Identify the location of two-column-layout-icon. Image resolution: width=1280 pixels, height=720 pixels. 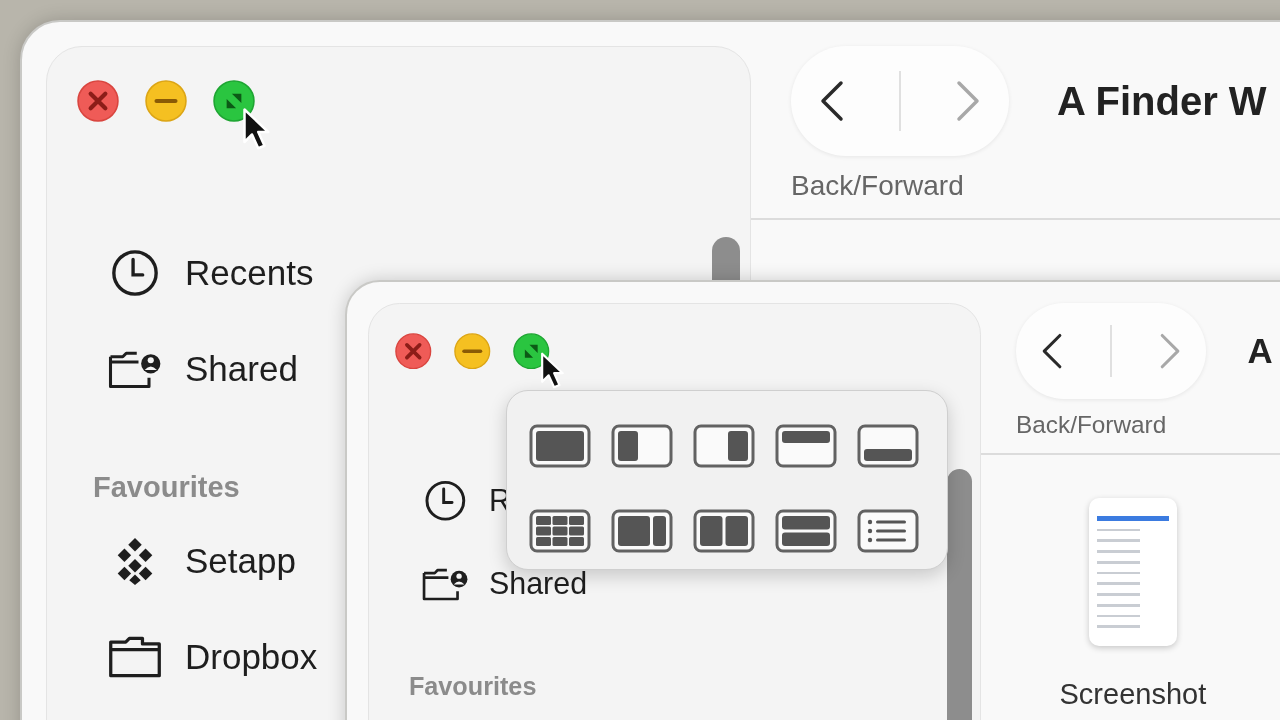
(724, 531).